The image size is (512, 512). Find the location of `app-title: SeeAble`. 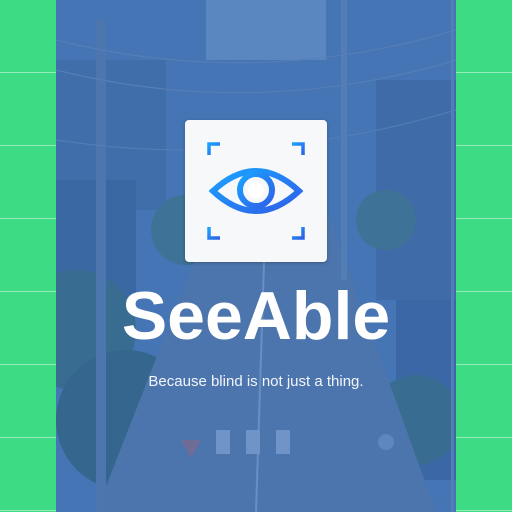

app-title: SeeAble is located at coordinates (256, 316).